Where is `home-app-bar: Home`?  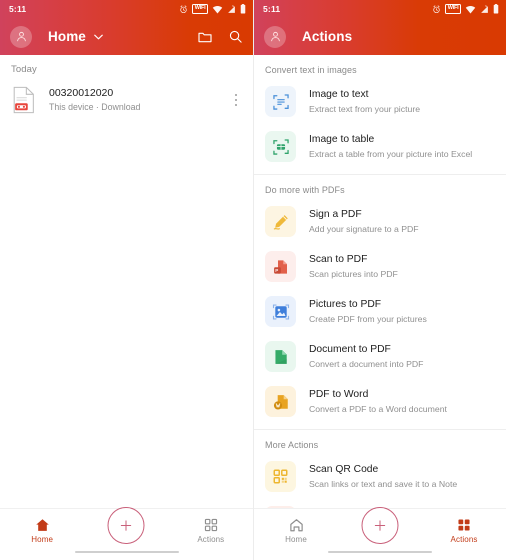
home-app-bar: Home is located at coordinates (126, 36).